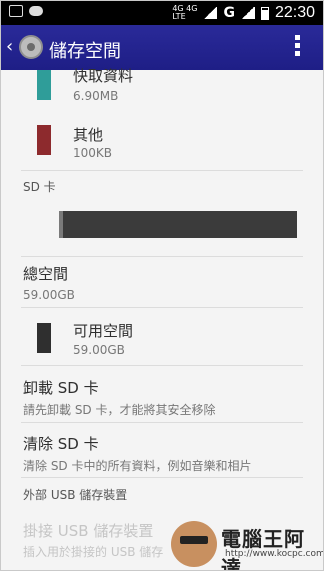 This screenshot has width=324, height=571. Describe the element at coordinates (274, 554) in the screenshot. I see `watermark-url: http://www.kocpc.com.tw` at that location.